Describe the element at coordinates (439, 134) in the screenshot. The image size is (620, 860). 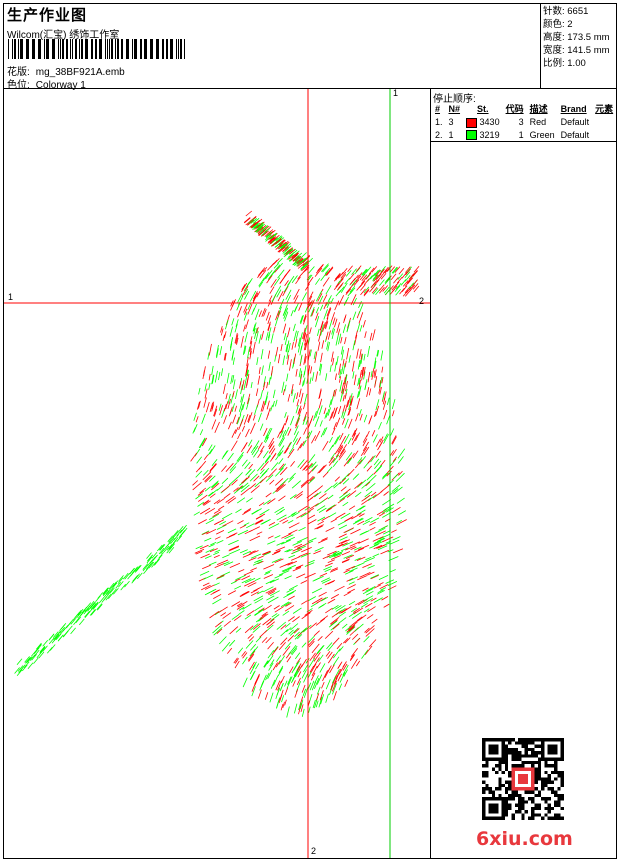
I see `row-index: 2.` at that location.